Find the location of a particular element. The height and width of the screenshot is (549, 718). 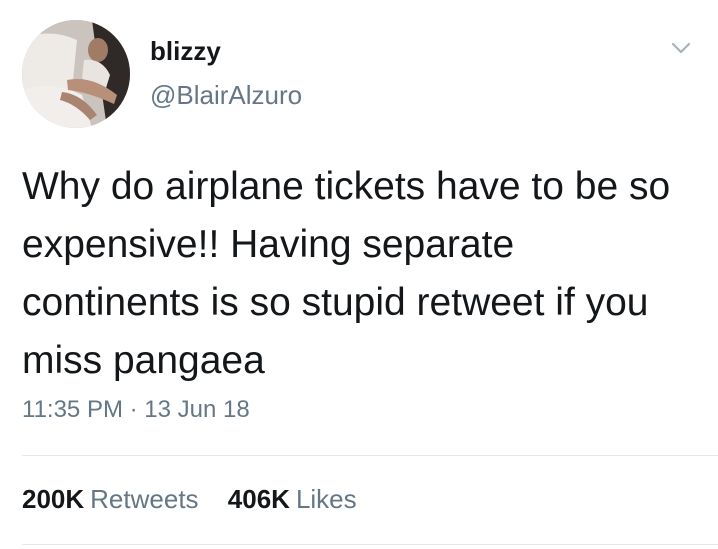

retweets-label: Retweets is located at coordinates (144, 499).